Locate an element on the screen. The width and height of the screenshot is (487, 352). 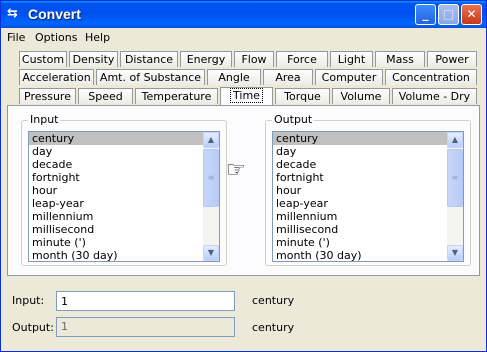
output-list-item: millennium is located at coordinates (368, 216).